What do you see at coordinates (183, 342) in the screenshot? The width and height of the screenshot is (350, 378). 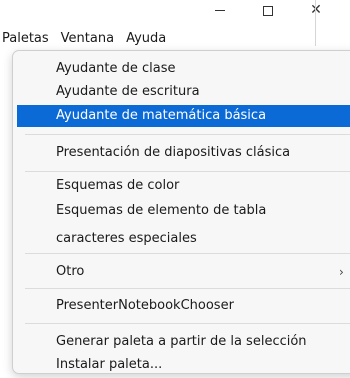 I see `menu-item-generar-paleta: Generar paleta a partir de la selección` at bounding box center [183, 342].